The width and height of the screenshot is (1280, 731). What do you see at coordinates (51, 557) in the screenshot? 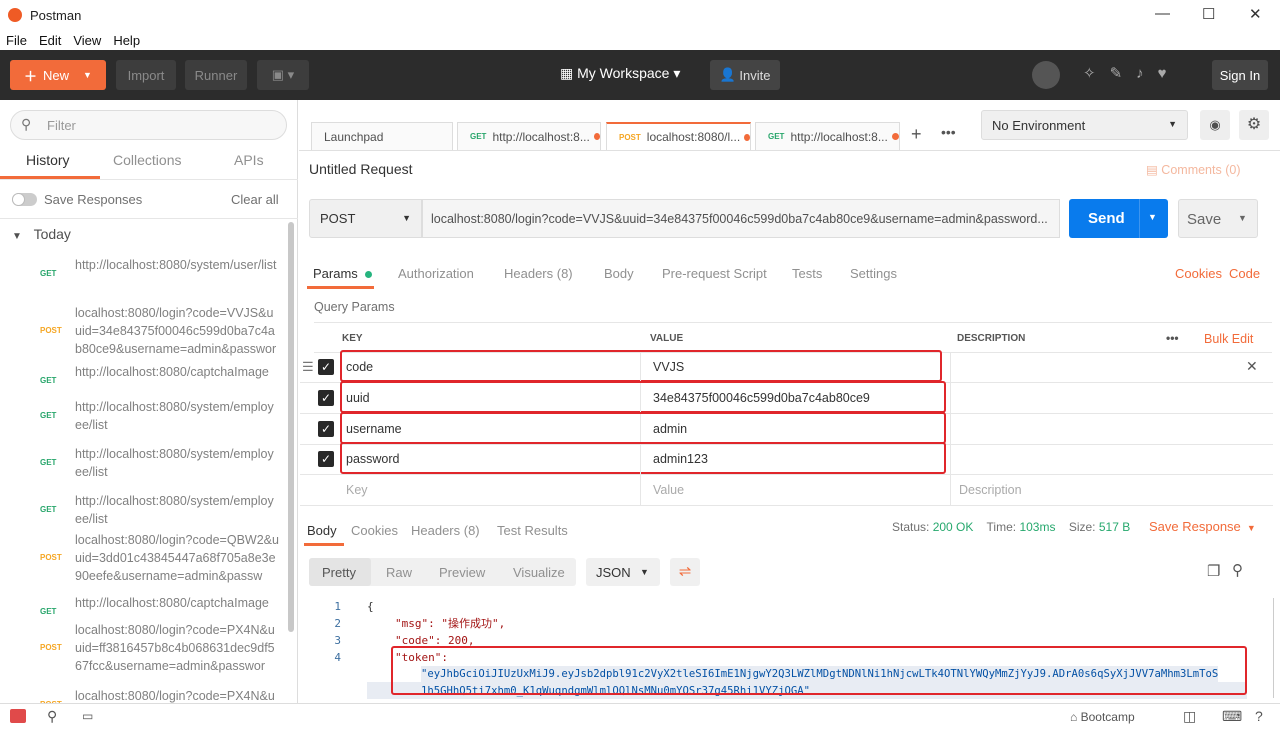
I see `method-badge: POST` at bounding box center [51, 557].